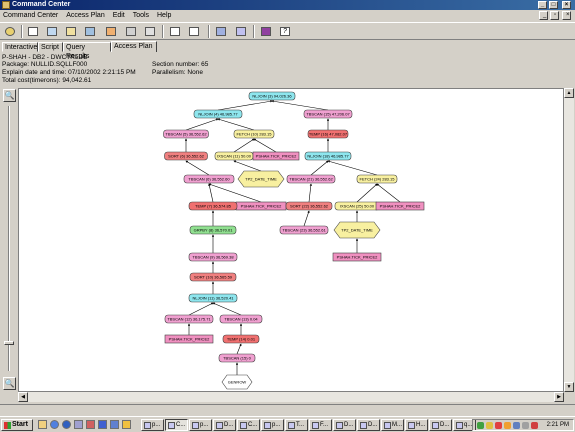 The image size is (575, 432). I want to click on tab-script: Script, so click(50, 47).